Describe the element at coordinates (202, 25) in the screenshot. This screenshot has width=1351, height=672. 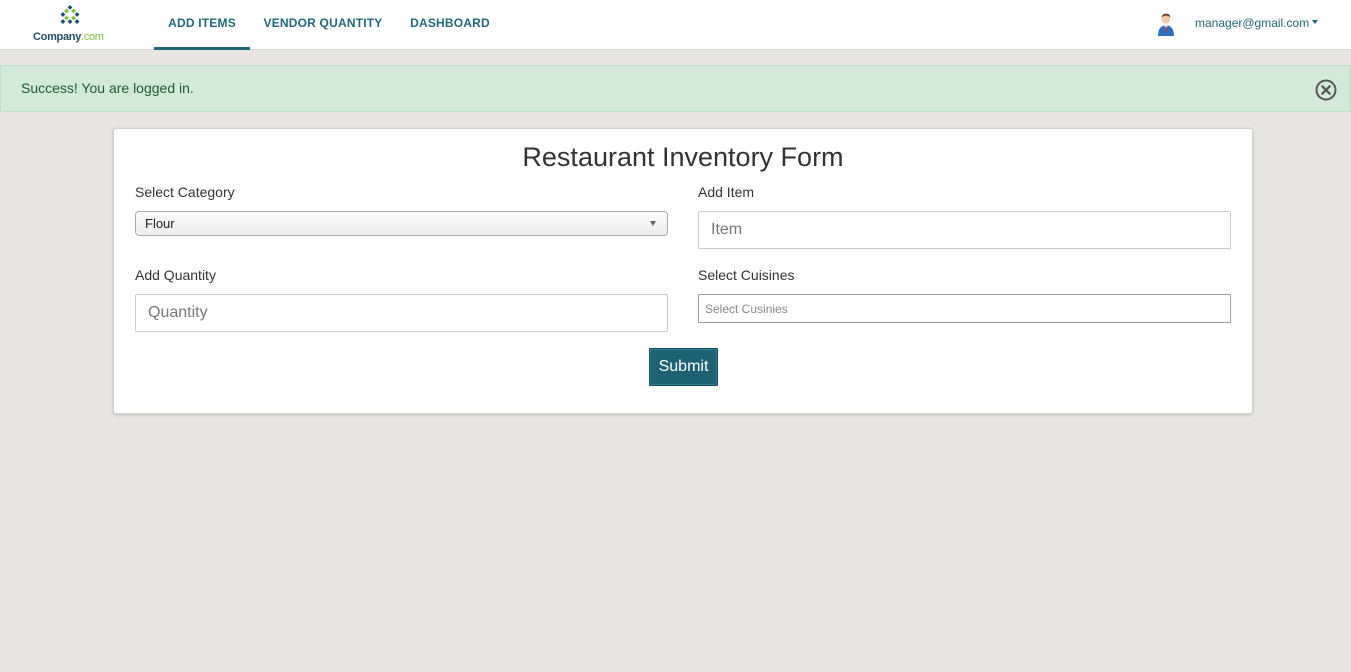
I see `nav-tab-add-items: ADD ITEMS` at that location.